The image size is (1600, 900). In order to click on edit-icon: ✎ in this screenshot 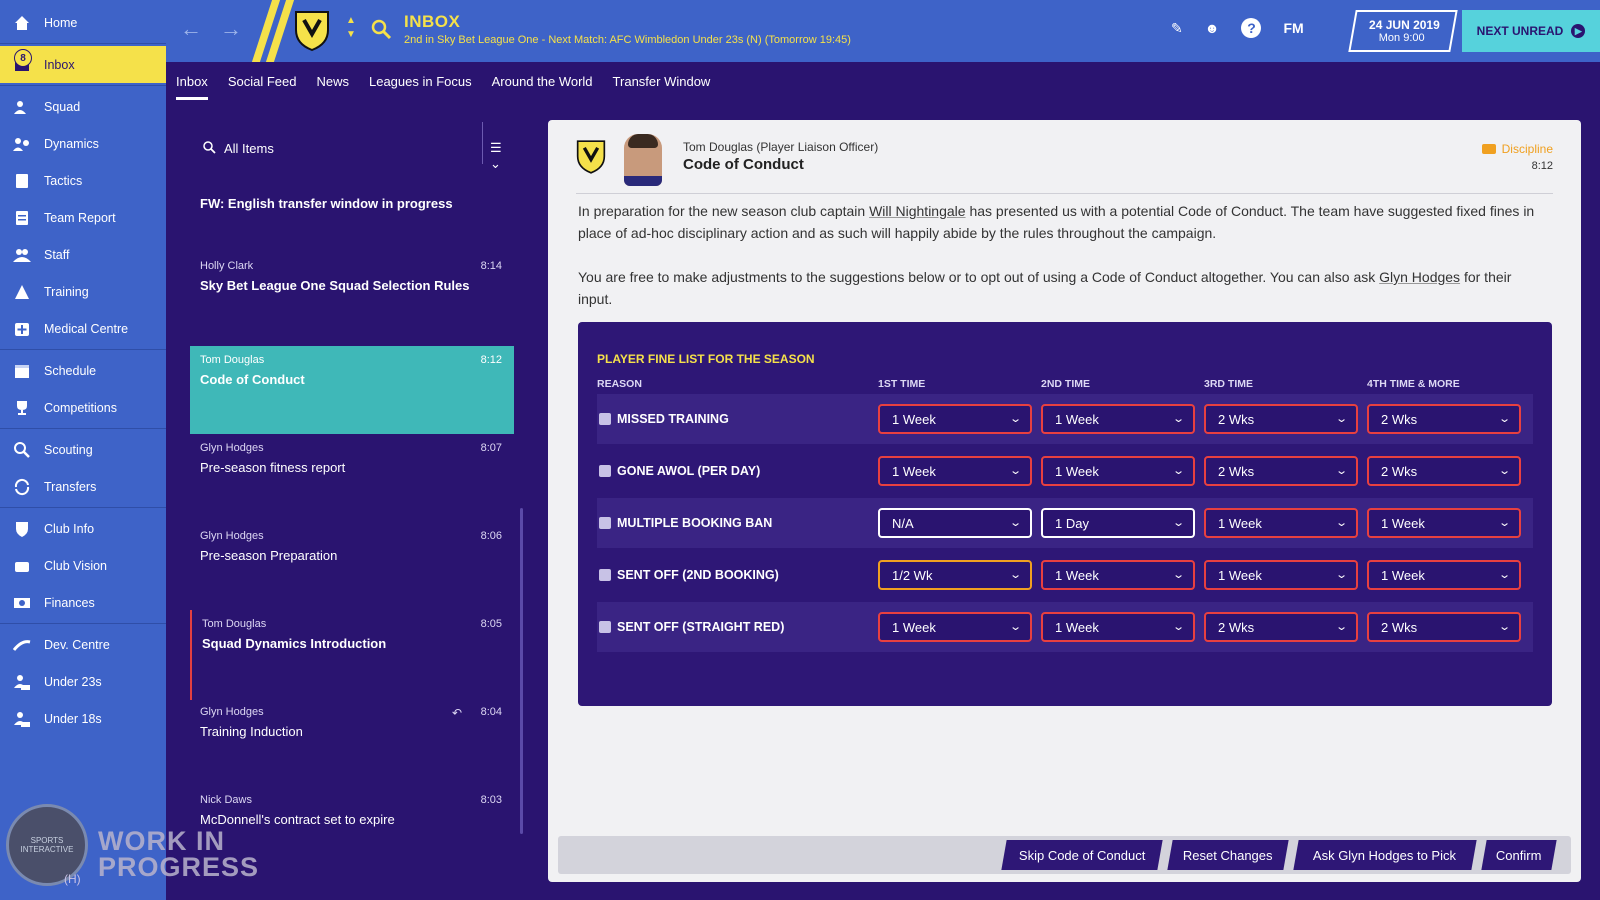, I will do `click(1177, 28)`.